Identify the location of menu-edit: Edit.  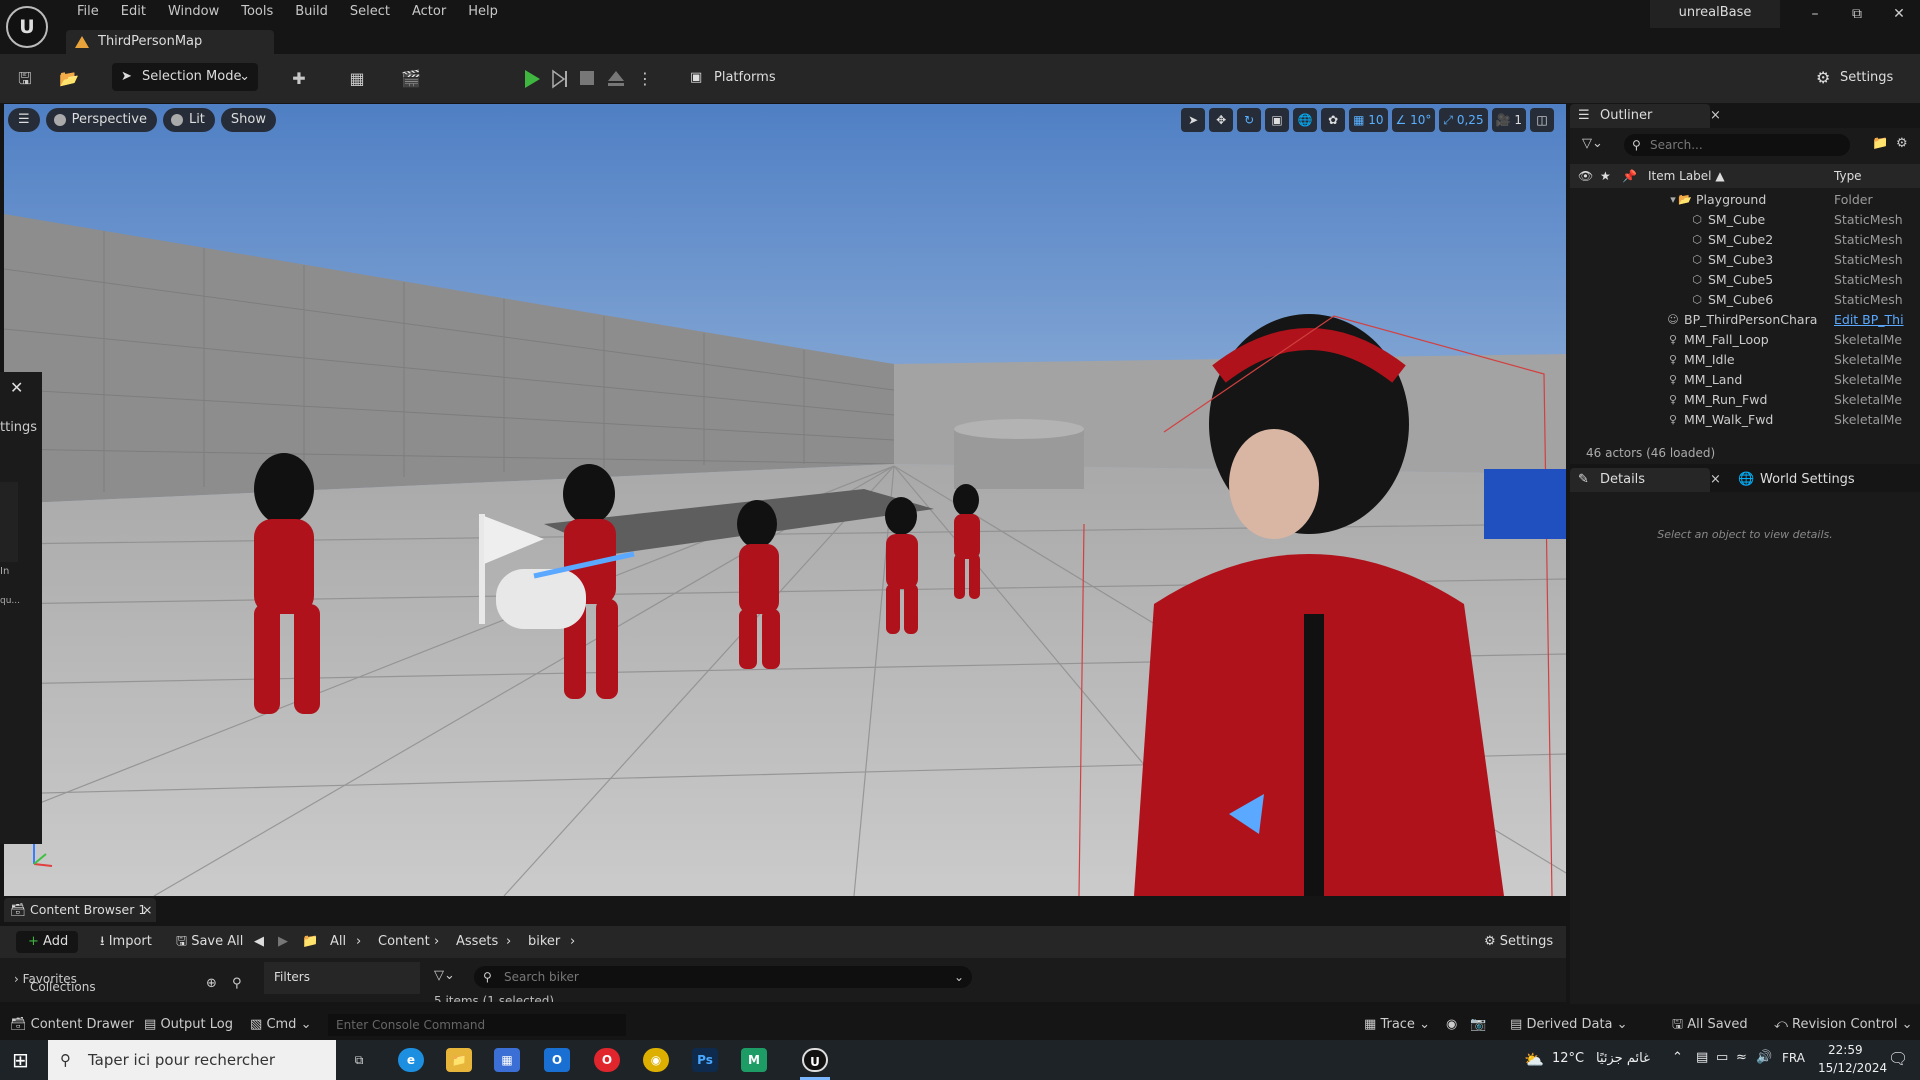
(133, 12).